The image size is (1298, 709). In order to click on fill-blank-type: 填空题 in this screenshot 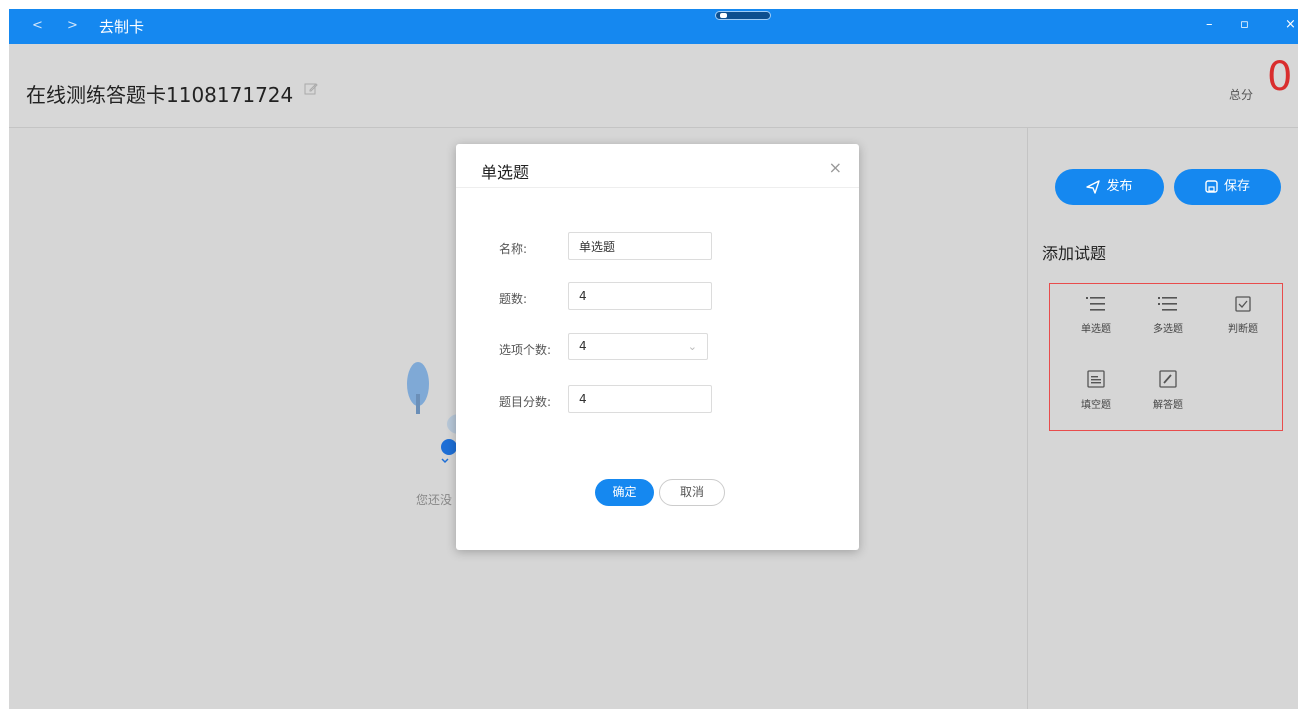, I will do `click(1096, 390)`.